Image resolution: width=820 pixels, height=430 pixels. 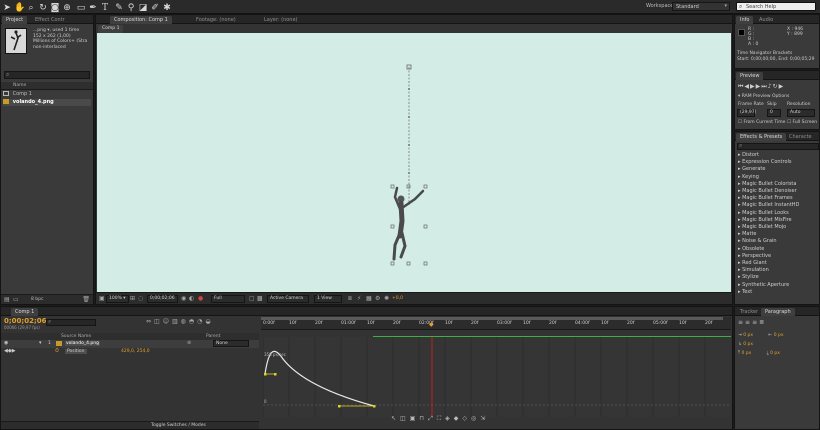 What do you see at coordinates (158, 321) in the screenshot?
I see `draft-3d-icon: ◫` at bounding box center [158, 321].